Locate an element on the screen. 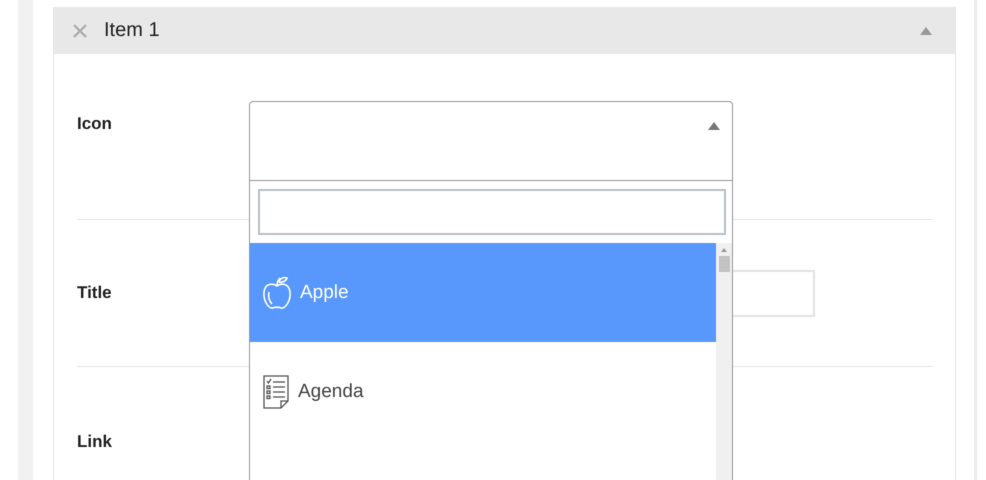 Image resolution: width=986 pixels, height=480 pixels. field-label: Icon is located at coordinates (95, 124).